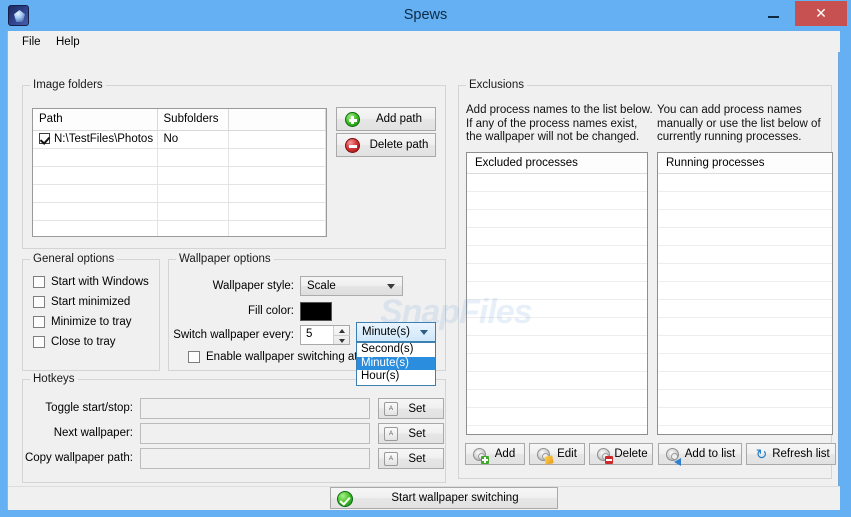  What do you see at coordinates (309, 334) in the screenshot?
I see `switch-interval-value: 5` at bounding box center [309, 334].